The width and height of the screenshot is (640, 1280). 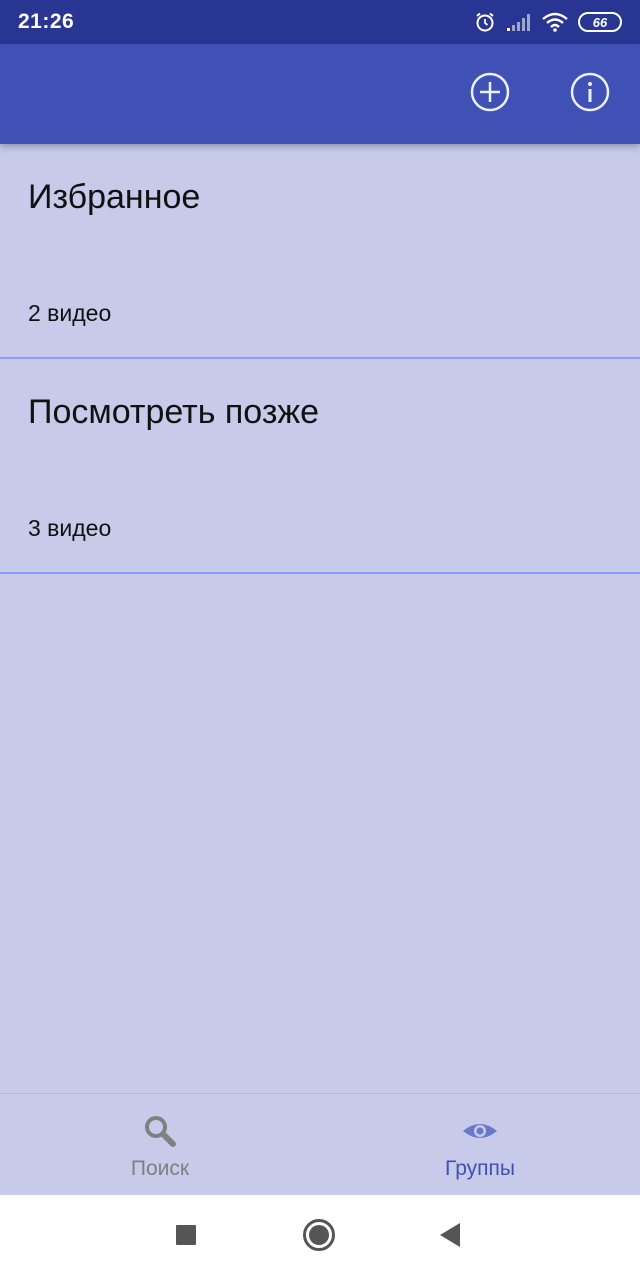 I want to click on back-triangle-icon, so click(x=450, y=1237).